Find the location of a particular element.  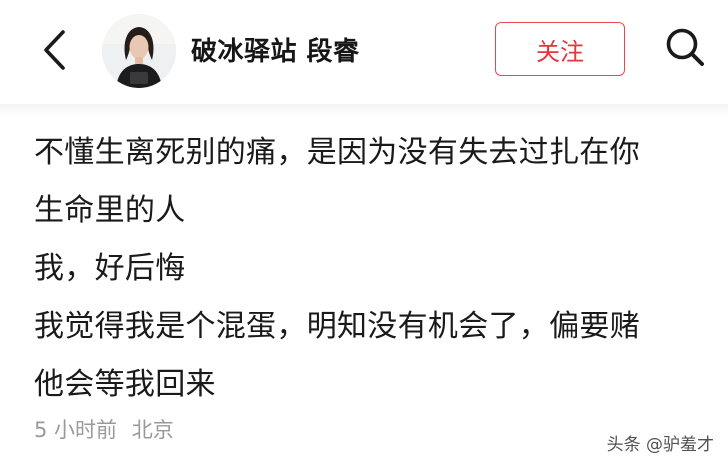

back-button is located at coordinates (54, 50).